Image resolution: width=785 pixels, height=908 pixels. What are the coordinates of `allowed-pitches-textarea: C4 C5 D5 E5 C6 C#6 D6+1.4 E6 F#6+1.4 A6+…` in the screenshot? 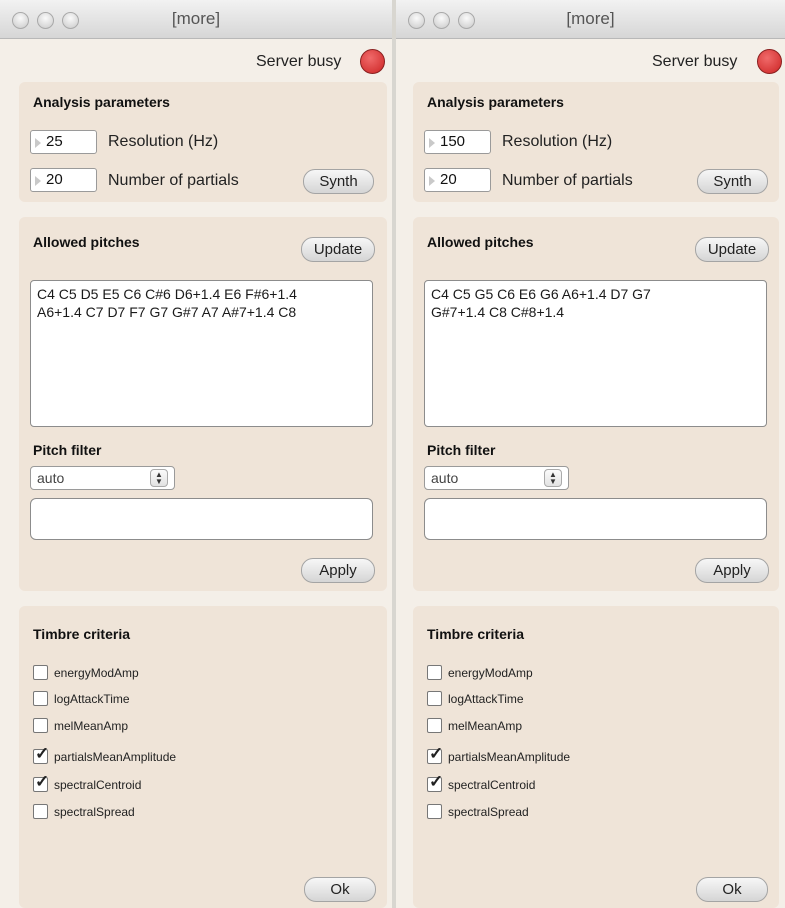 It's located at (201, 353).